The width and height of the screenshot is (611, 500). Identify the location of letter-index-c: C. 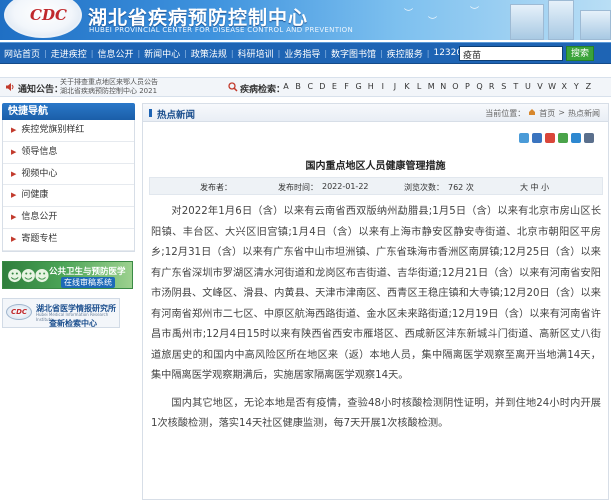
(310, 86).